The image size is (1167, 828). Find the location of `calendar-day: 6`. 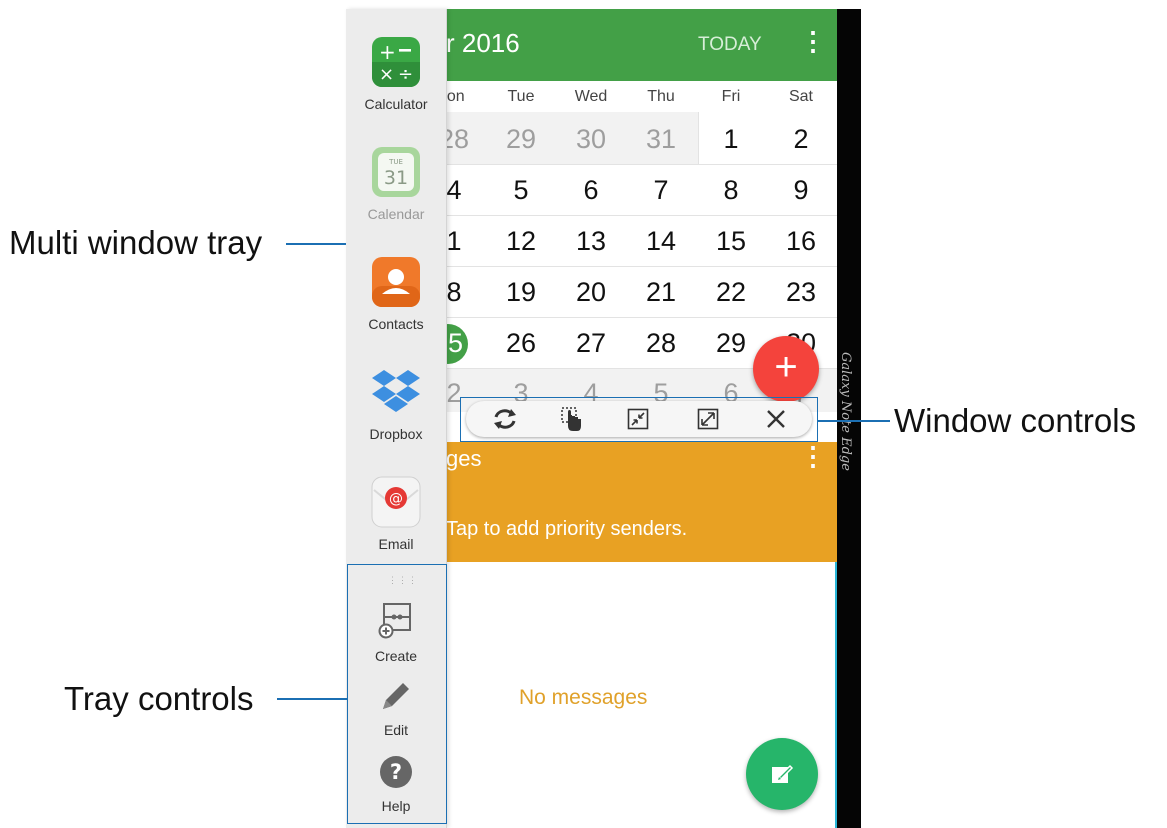

calendar-day: 6 is located at coordinates (591, 190).